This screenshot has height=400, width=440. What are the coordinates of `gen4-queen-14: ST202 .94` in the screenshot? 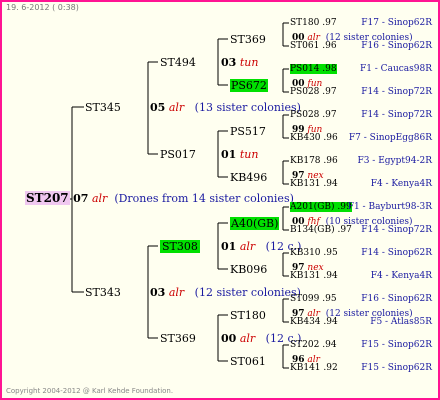 It's located at (313, 345).